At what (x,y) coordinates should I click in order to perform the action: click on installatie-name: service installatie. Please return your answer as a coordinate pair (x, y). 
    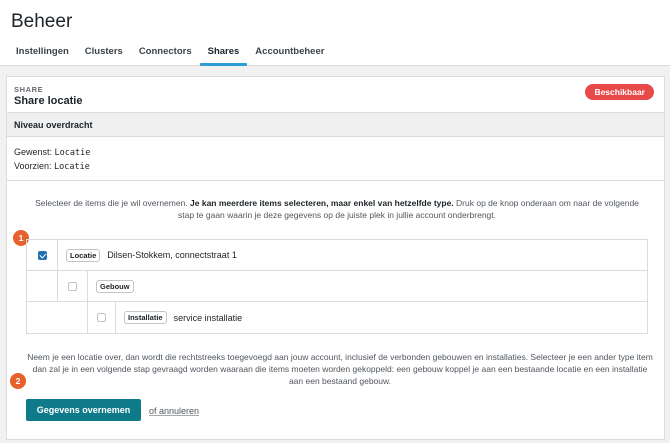
    Looking at the image, I should click on (208, 317).